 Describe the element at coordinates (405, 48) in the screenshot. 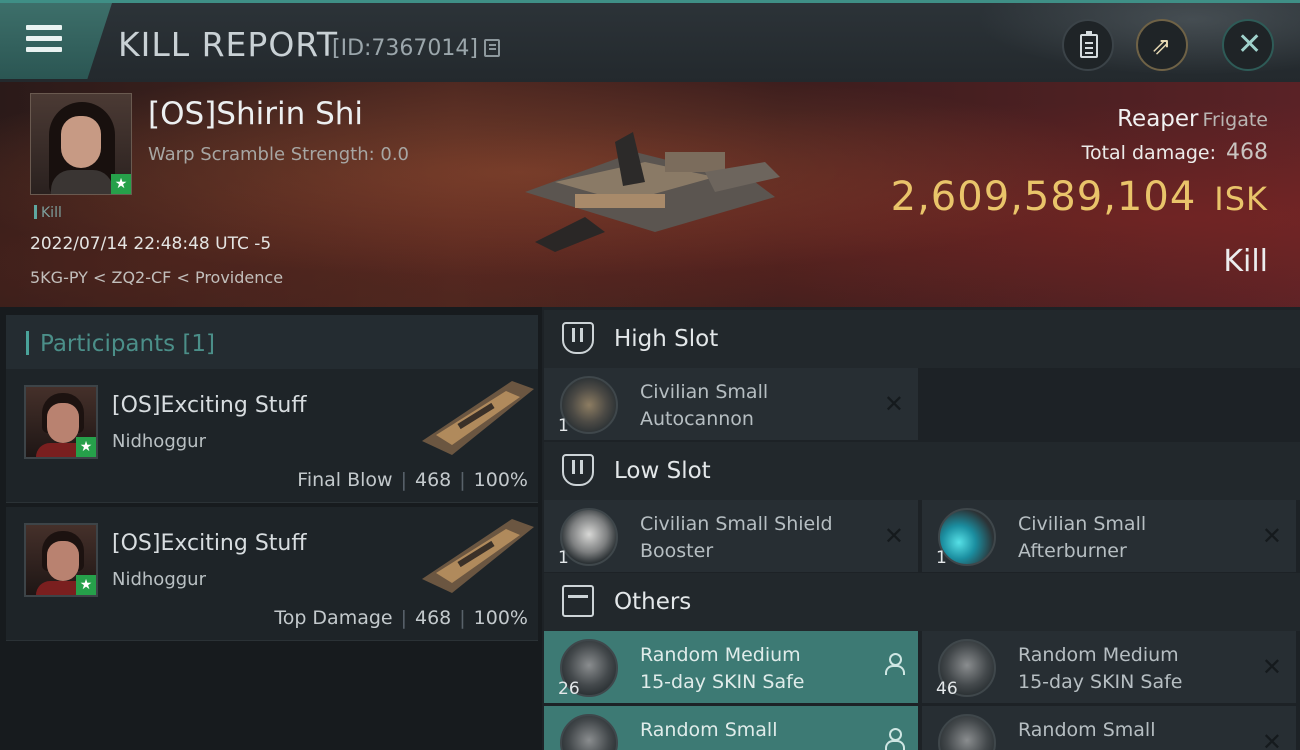

I see `report-id: [ID:7367014]` at that location.